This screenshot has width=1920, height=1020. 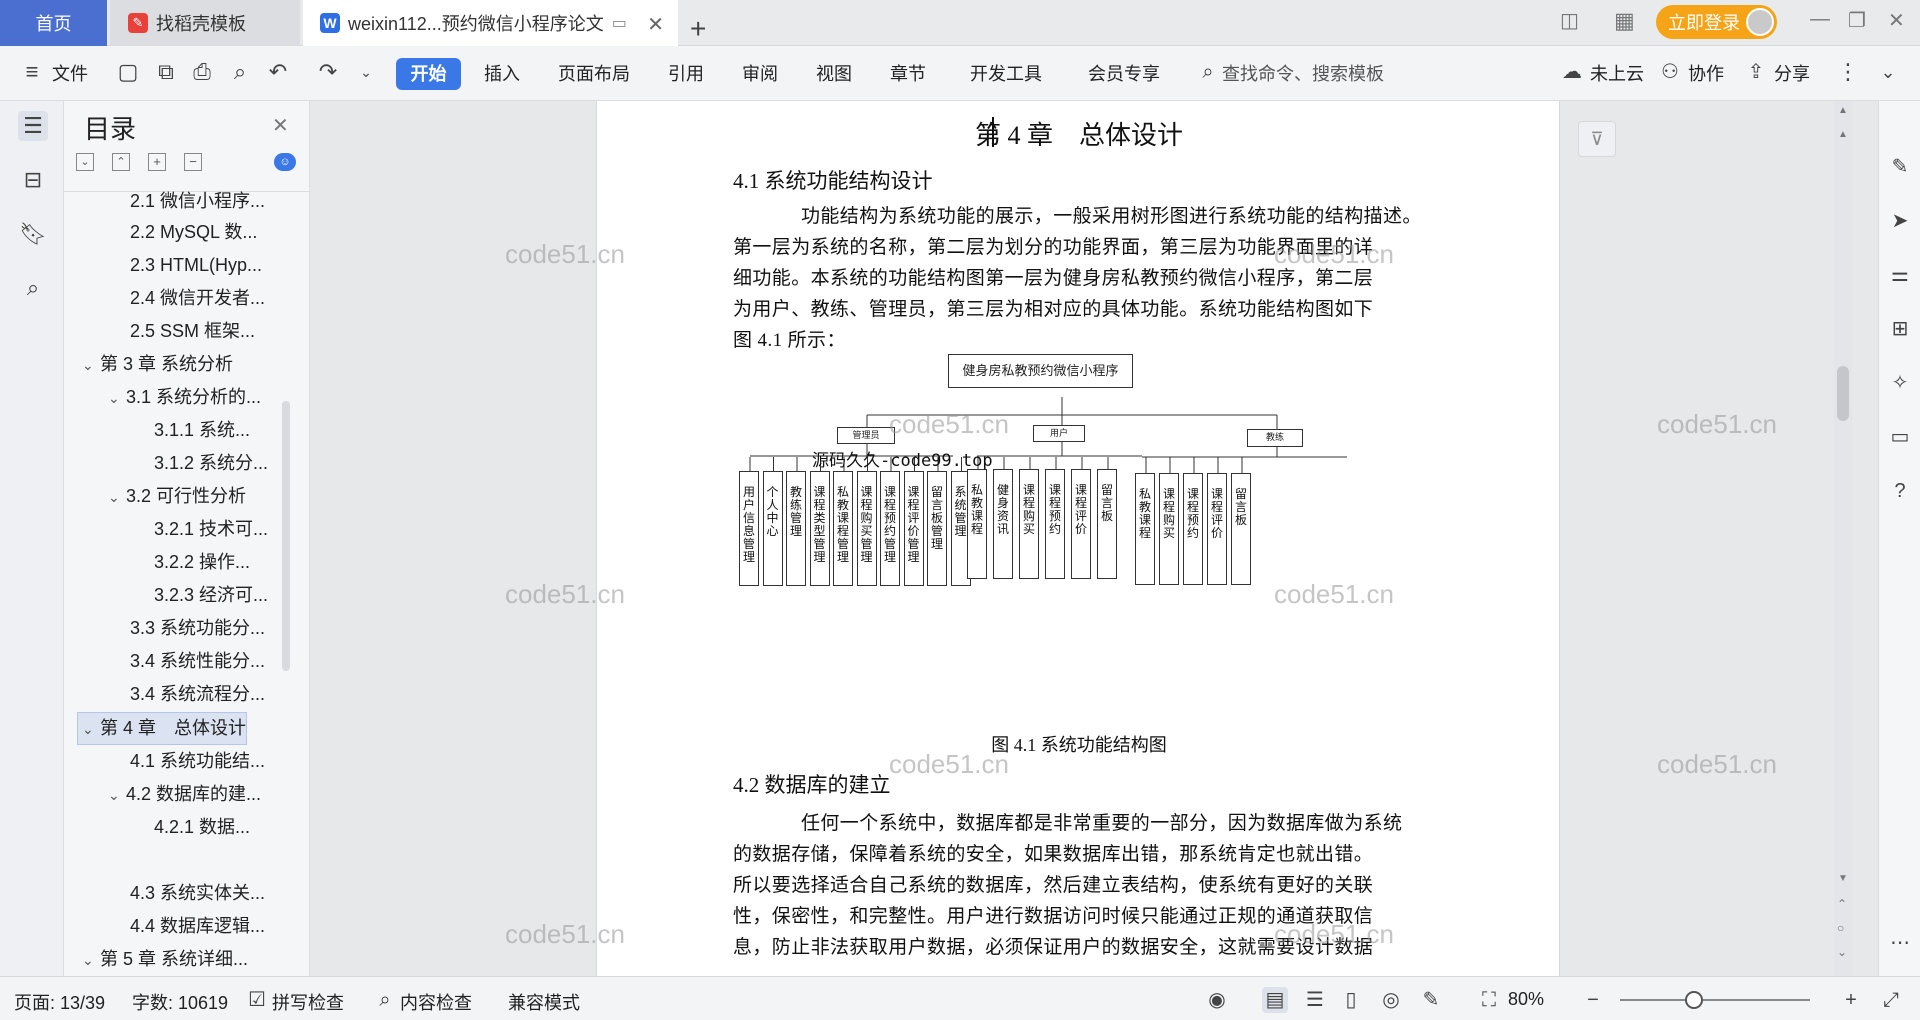 What do you see at coordinates (1617, 73) in the screenshot?
I see `cloud-status-button: 未上云` at bounding box center [1617, 73].